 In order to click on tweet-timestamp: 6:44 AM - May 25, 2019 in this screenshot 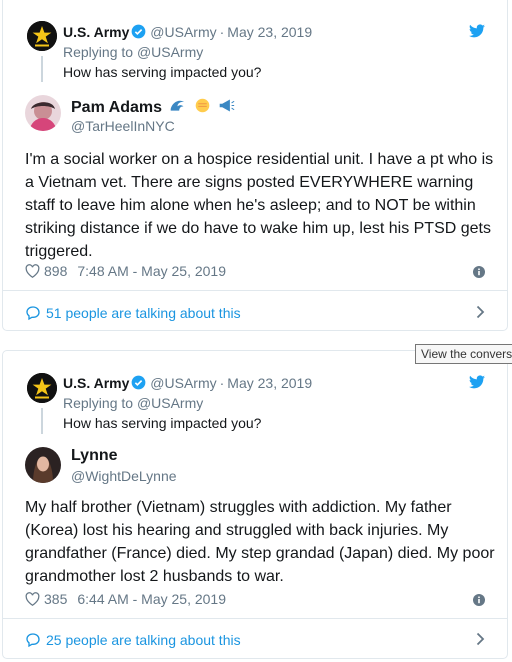, I will do `click(151, 599)`.